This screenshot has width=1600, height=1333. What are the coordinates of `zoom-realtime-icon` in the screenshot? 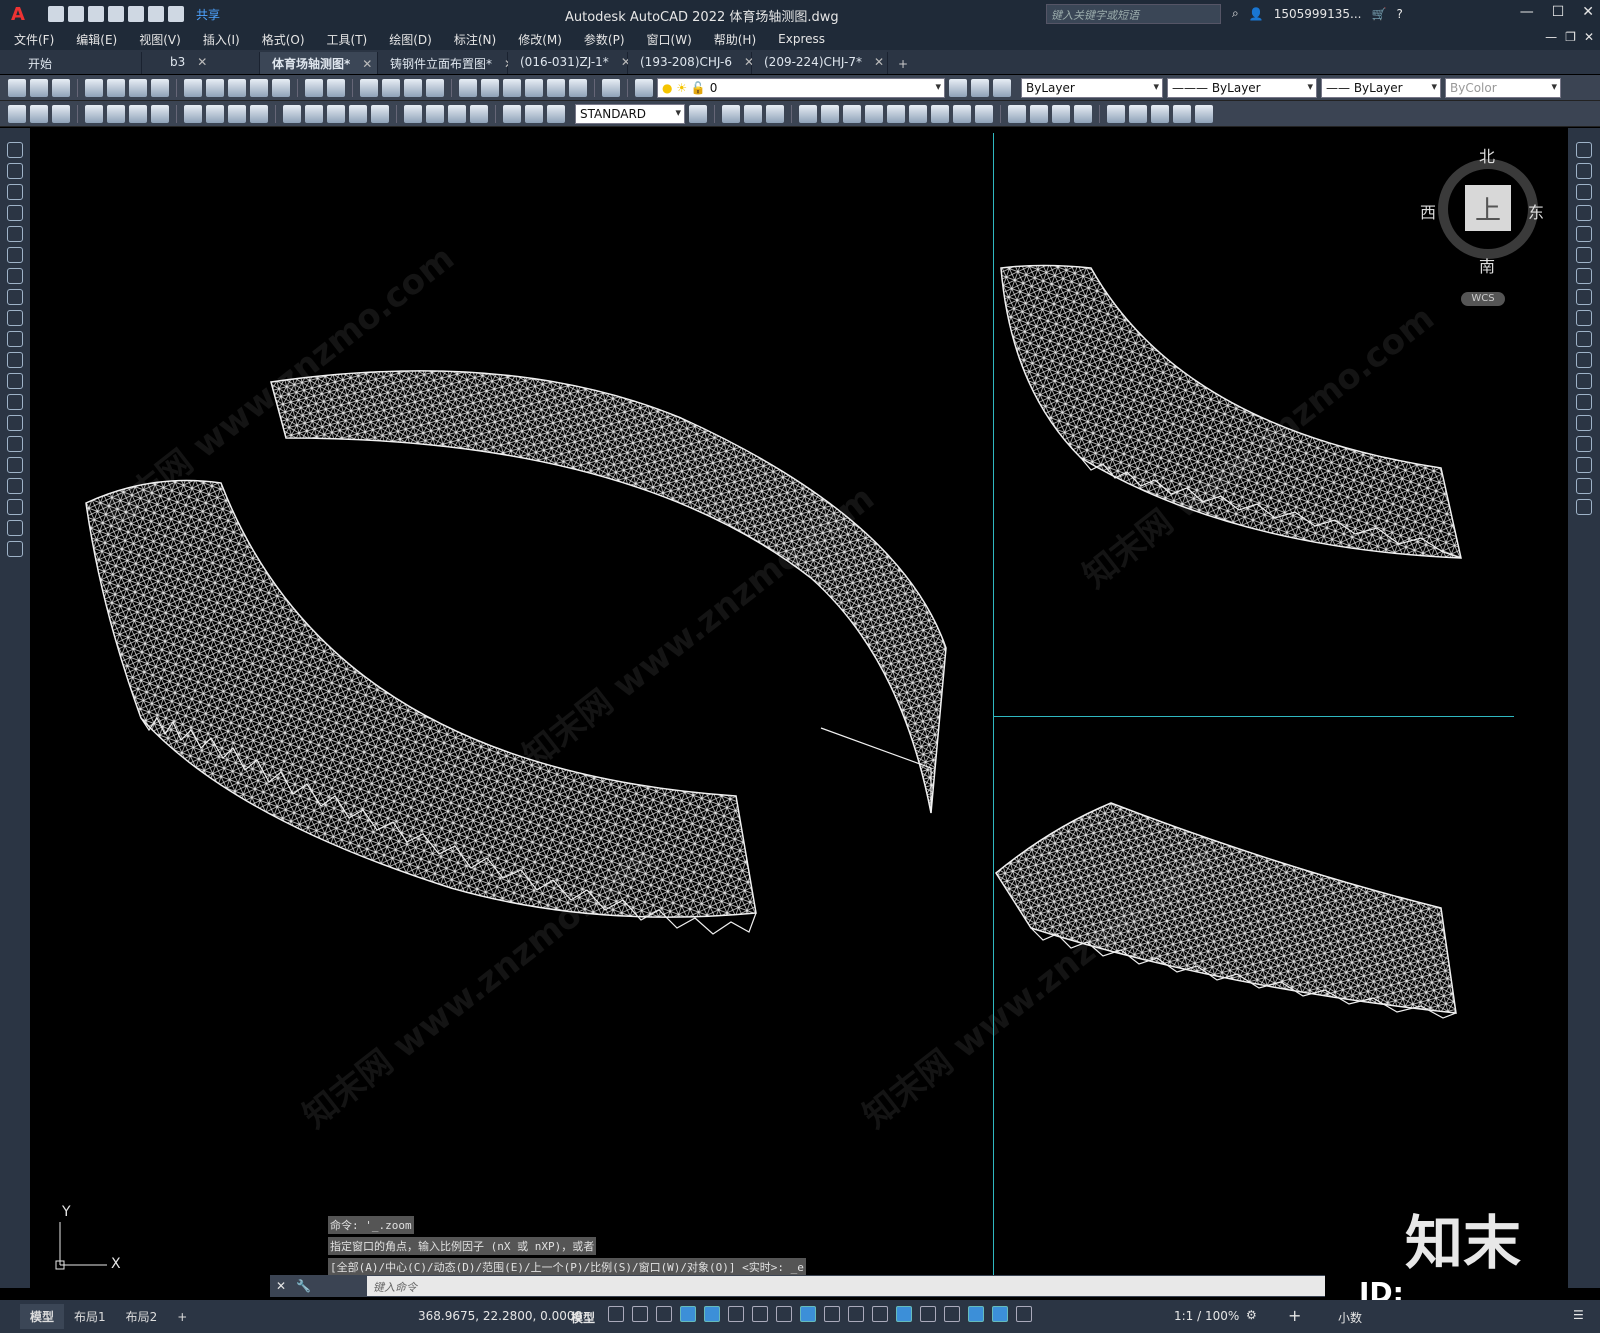 It's located at (391, 87).